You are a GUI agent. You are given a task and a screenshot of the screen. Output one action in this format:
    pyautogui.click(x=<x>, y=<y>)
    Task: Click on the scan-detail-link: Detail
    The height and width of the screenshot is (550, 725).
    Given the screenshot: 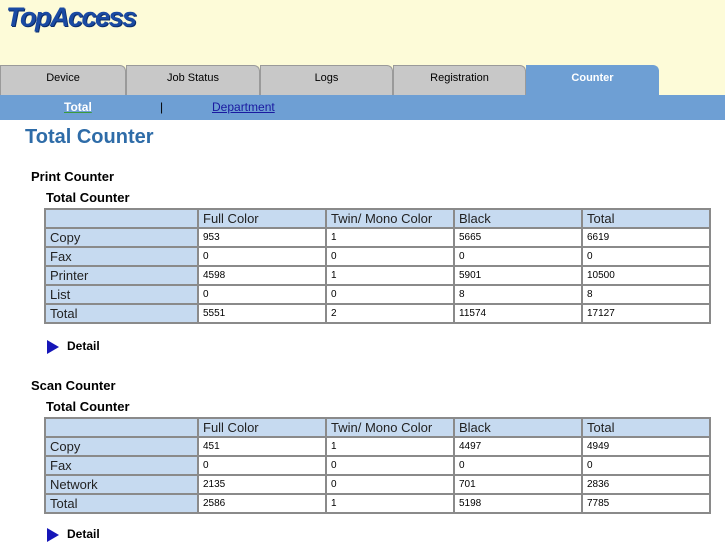 What is the action you would take?
    pyautogui.click(x=73, y=534)
    